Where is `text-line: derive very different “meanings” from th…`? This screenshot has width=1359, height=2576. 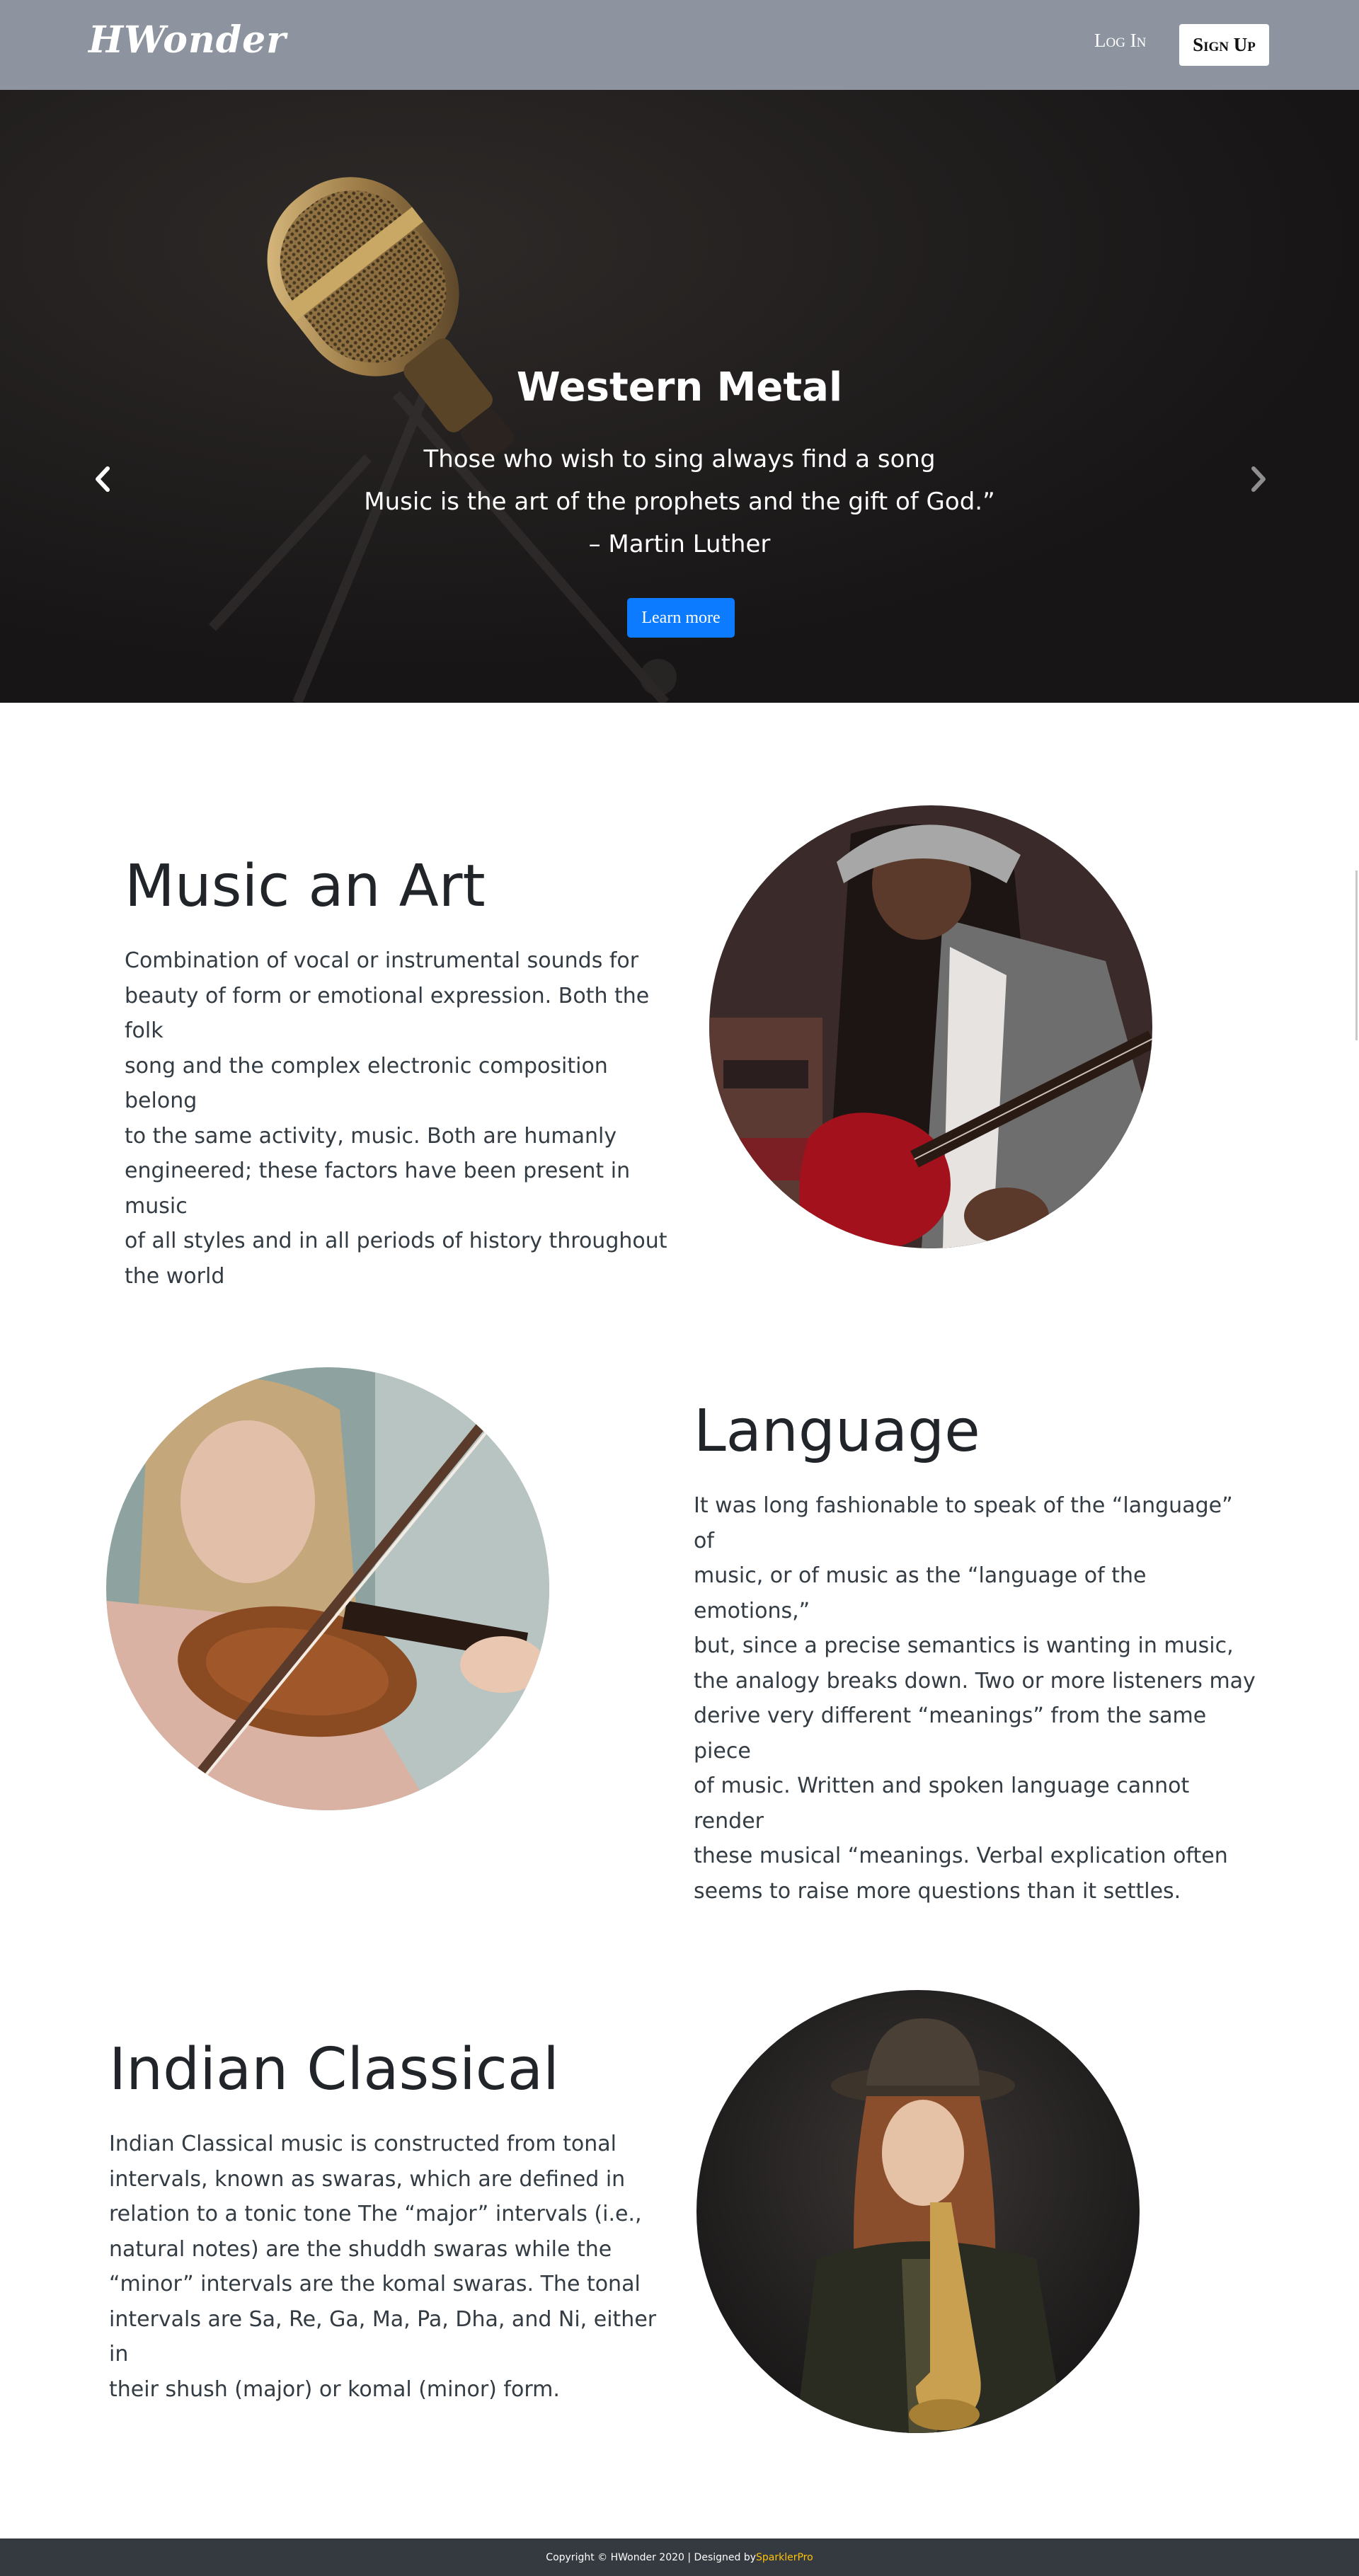 text-line: derive very different “meanings” from th… is located at coordinates (950, 1734).